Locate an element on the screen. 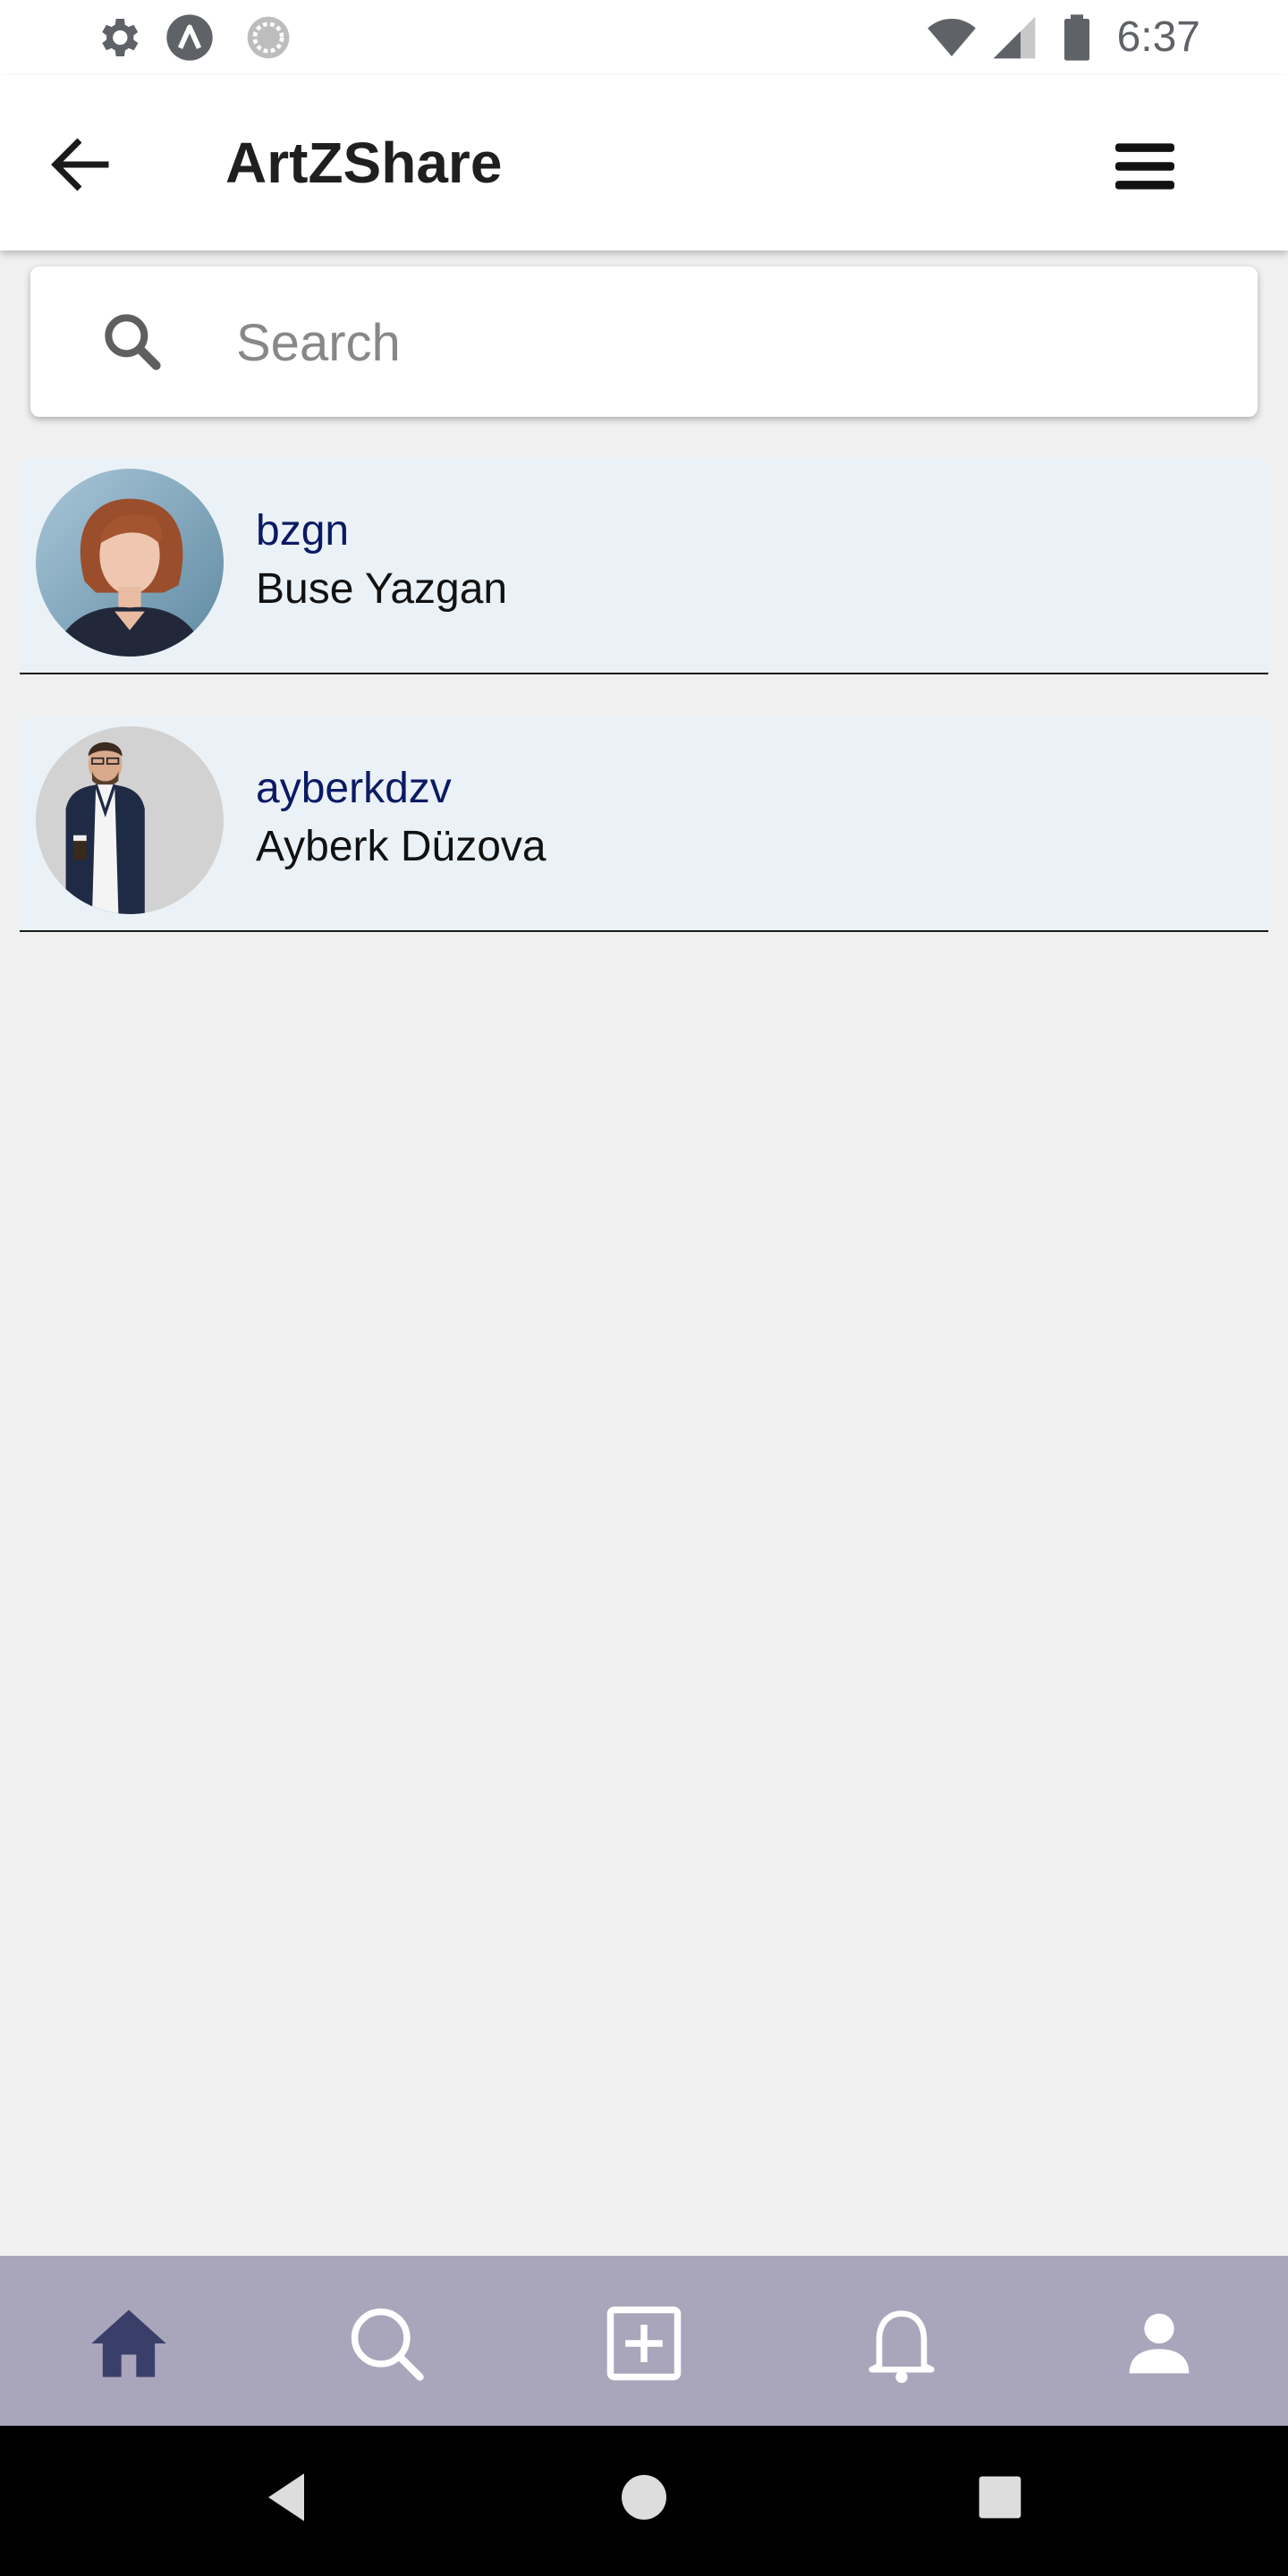  search-input is located at coordinates (728, 342).